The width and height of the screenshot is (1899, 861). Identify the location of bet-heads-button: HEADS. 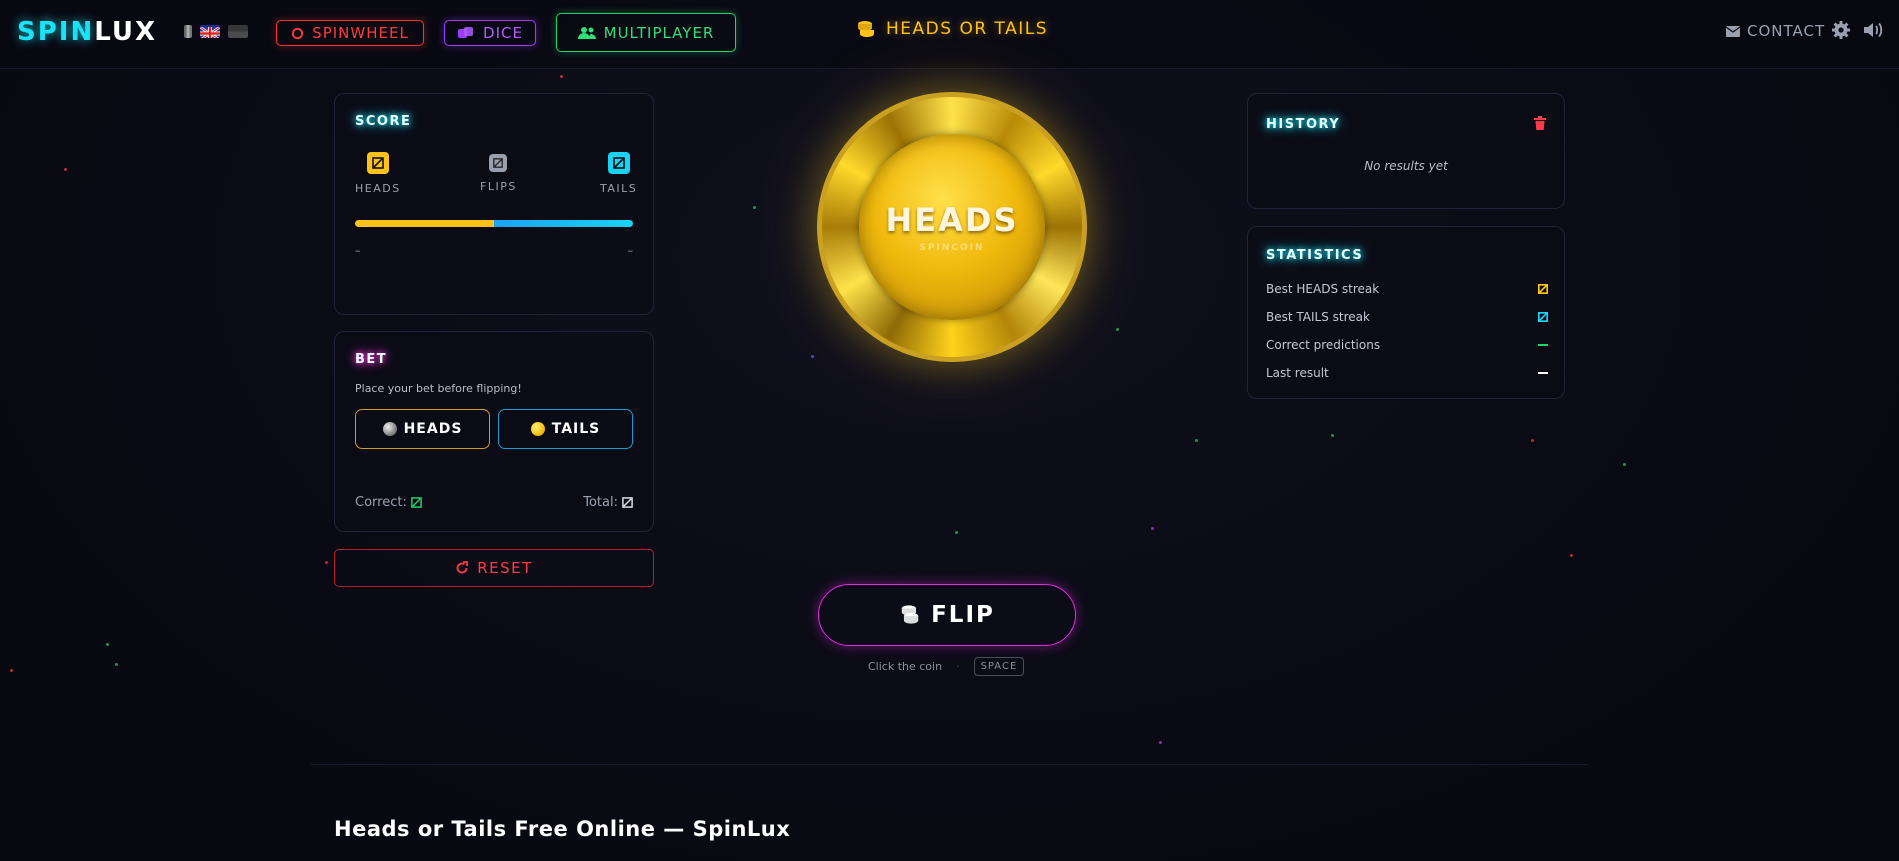
(422, 429).